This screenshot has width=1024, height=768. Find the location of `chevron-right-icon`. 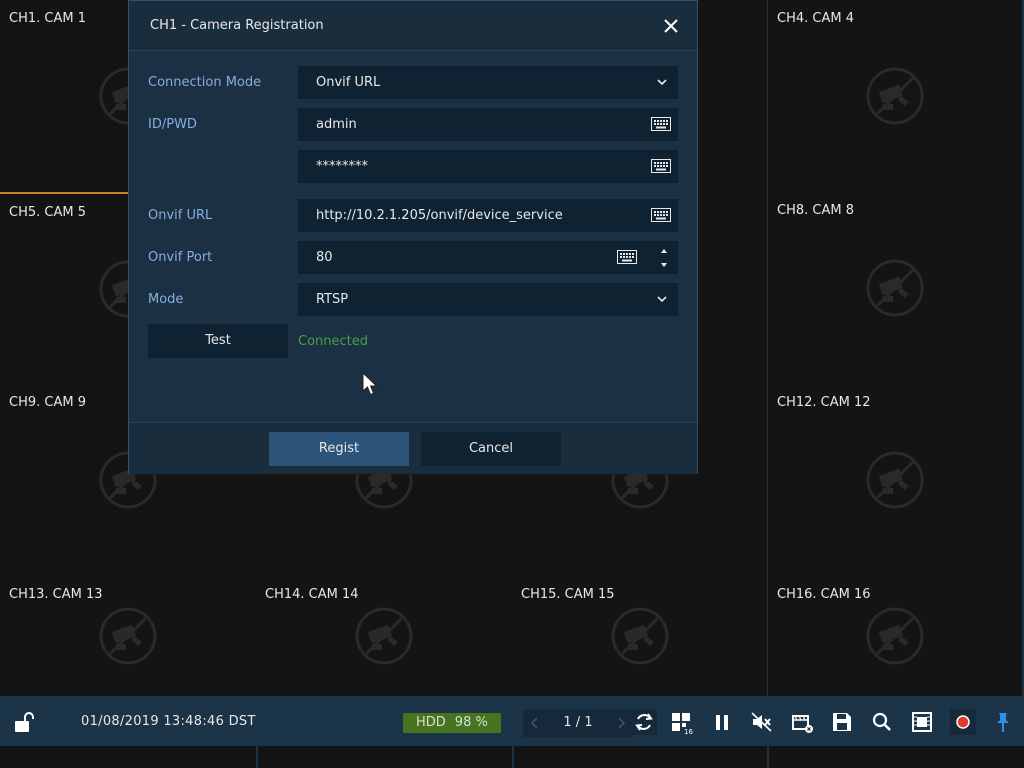

chevron-right-icon is located at coordinates (621, 723).